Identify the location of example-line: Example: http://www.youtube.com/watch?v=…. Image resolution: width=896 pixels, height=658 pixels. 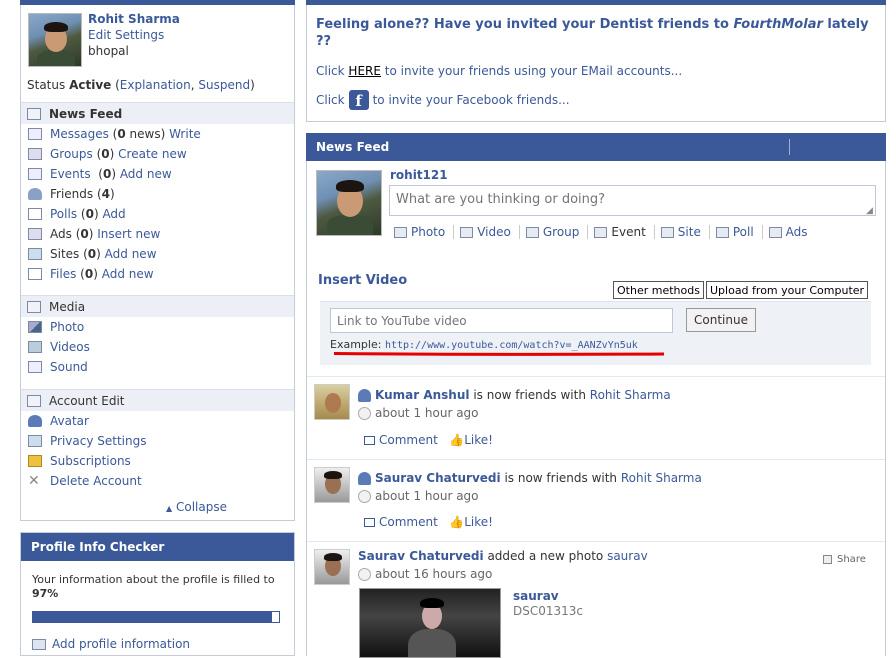
(484, 344).